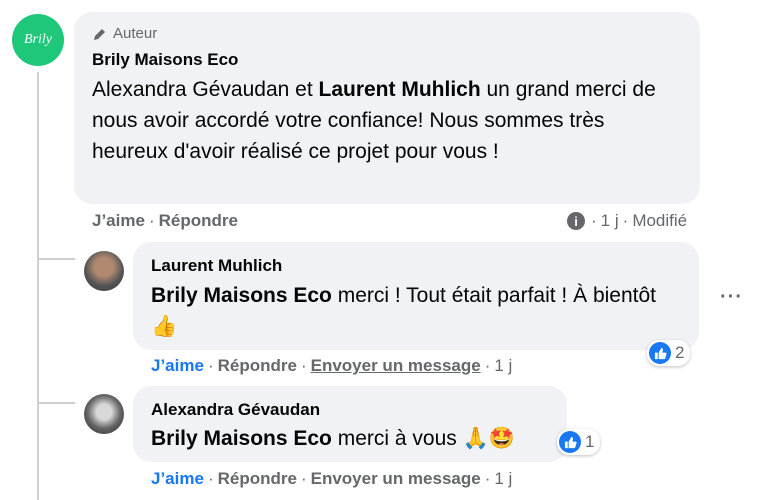 Image resolution: width=764 pixels, height=500 pixels. Describe the element at coordinates (488, 438) in the screenshot. I see `pray-star-emoji: 🙏🤩` at that location.